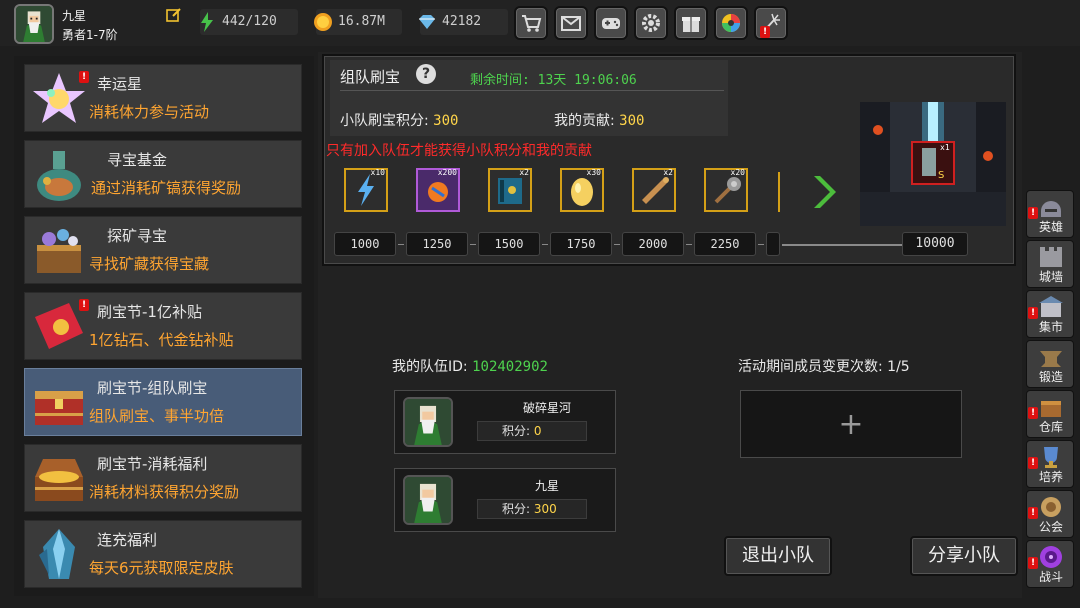 The image size is (1080, 608). I want to click on milestone: 1500, so click(509, 244).